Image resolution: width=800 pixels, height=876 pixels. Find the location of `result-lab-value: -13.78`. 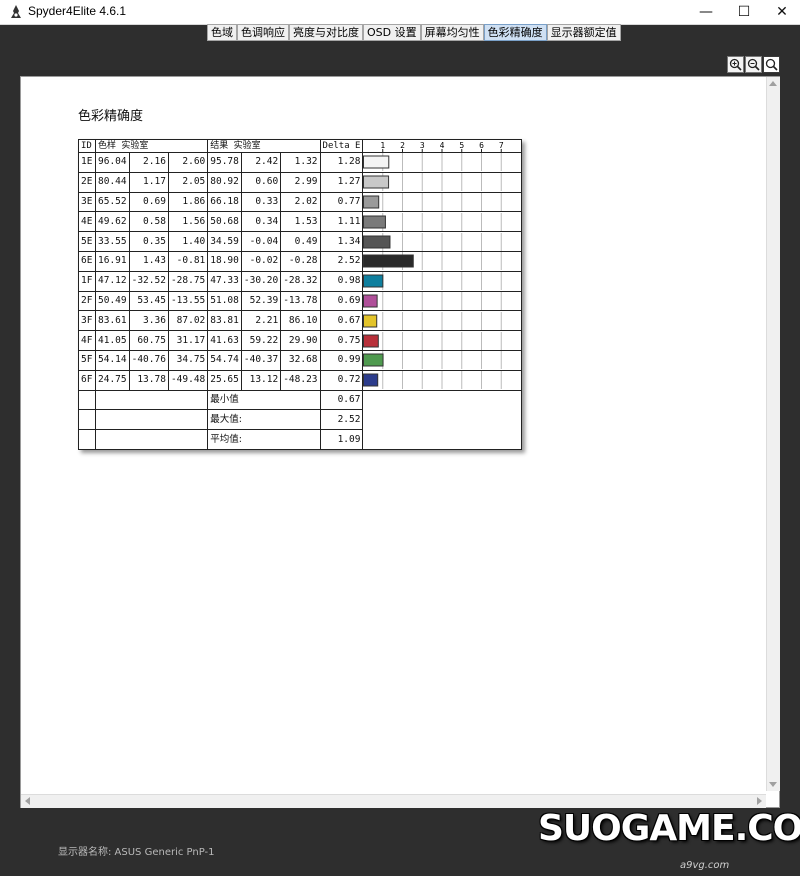

result-lab-value: -13.78 is located at coordinates (300, 301).